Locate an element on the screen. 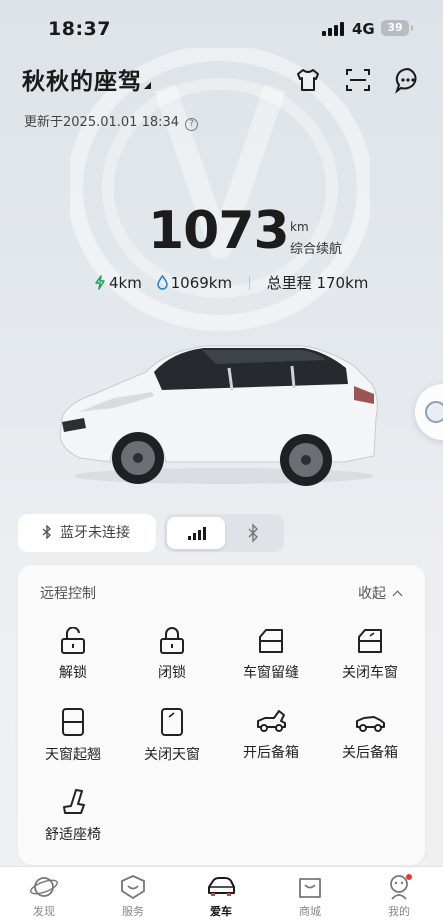 The height and width of the screenshot is (920, 443). range-block: 1073 km 综合续航 is located at coordinates (278, 232).